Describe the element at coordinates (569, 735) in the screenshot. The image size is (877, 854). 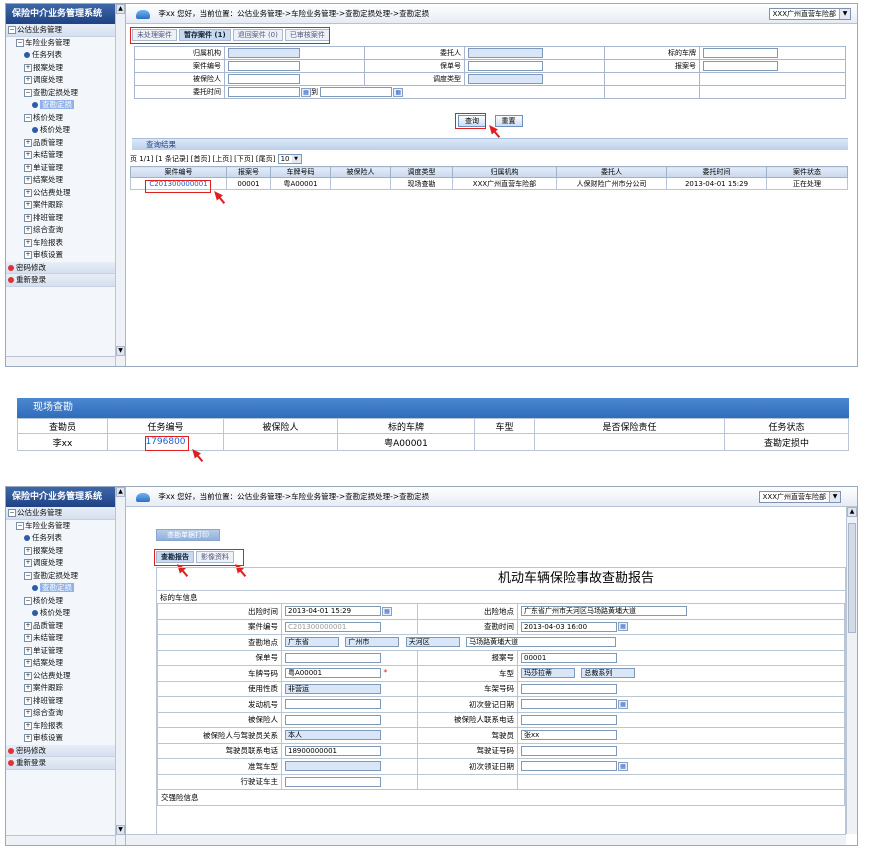
I see `driver-input: 张xx` at that location.